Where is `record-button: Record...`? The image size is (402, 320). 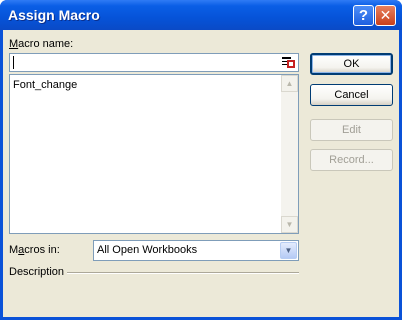 record-button: Record... is located at coordinates (351, 160).